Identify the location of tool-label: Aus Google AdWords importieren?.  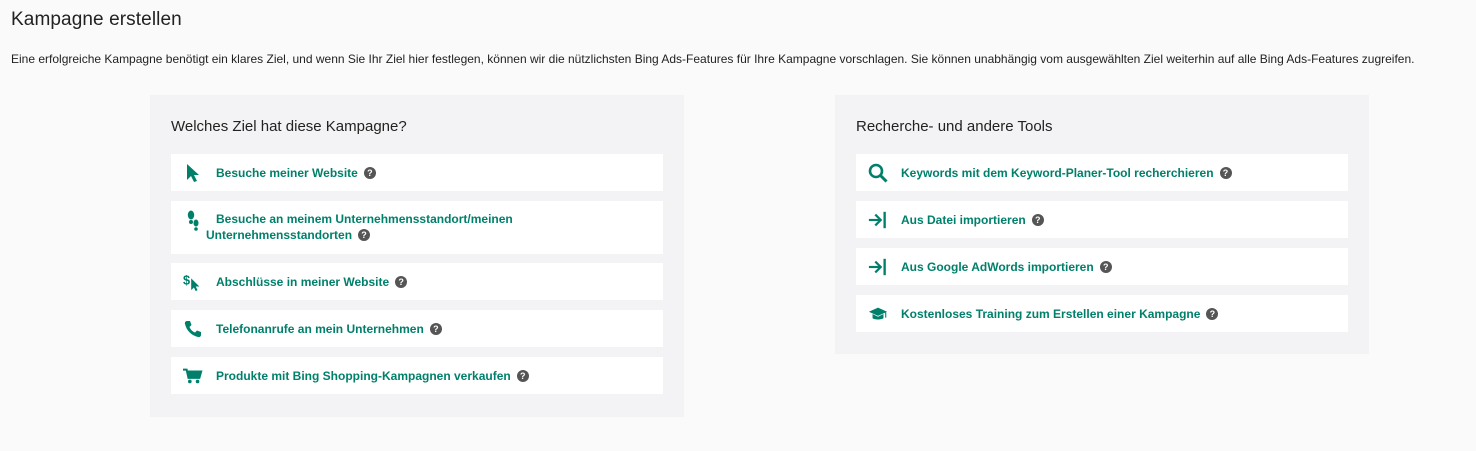
(1006, 267).